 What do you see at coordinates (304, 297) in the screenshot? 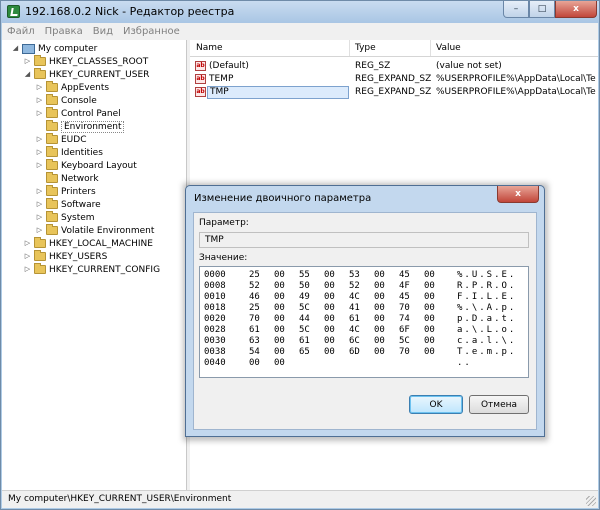
I see `hex-byte: 49` at bounding box center [304, 297].